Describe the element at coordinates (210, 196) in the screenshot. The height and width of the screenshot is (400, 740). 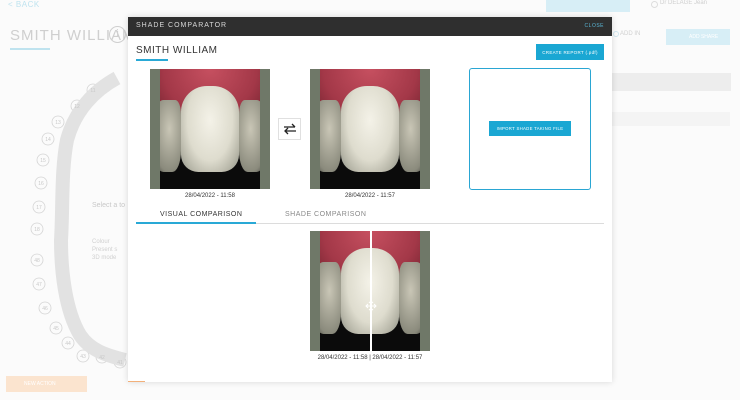
I see `photo-1-date: 28/04/2022 - 11:58` at that location.